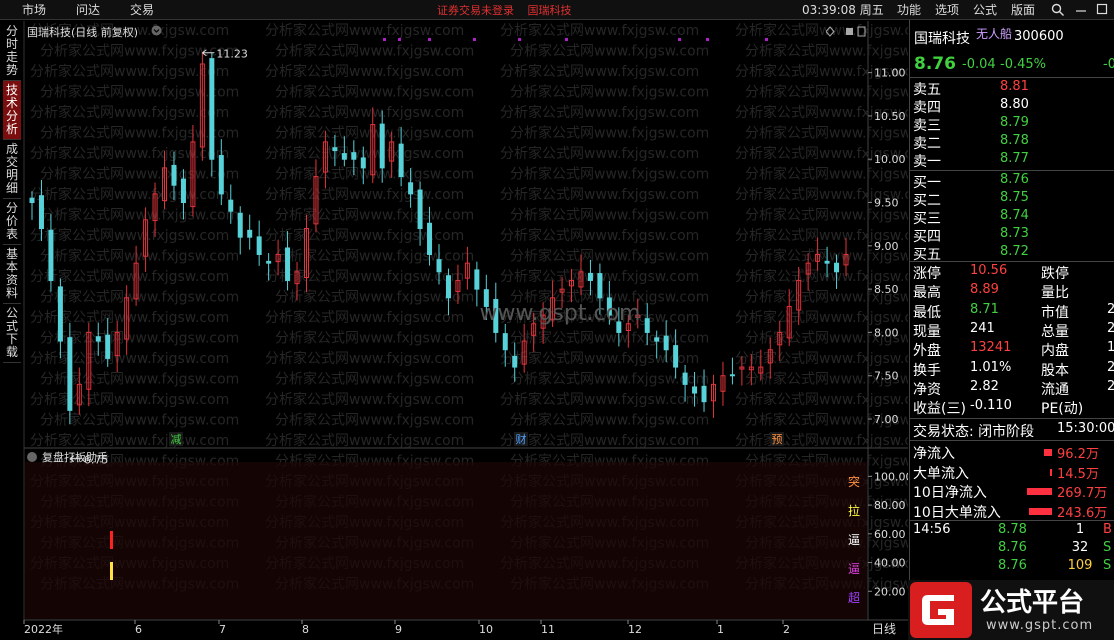  Describe the element at coordinates (1014, 215) in the screenshot. I see `buy-level-price: 8.74` at that location.